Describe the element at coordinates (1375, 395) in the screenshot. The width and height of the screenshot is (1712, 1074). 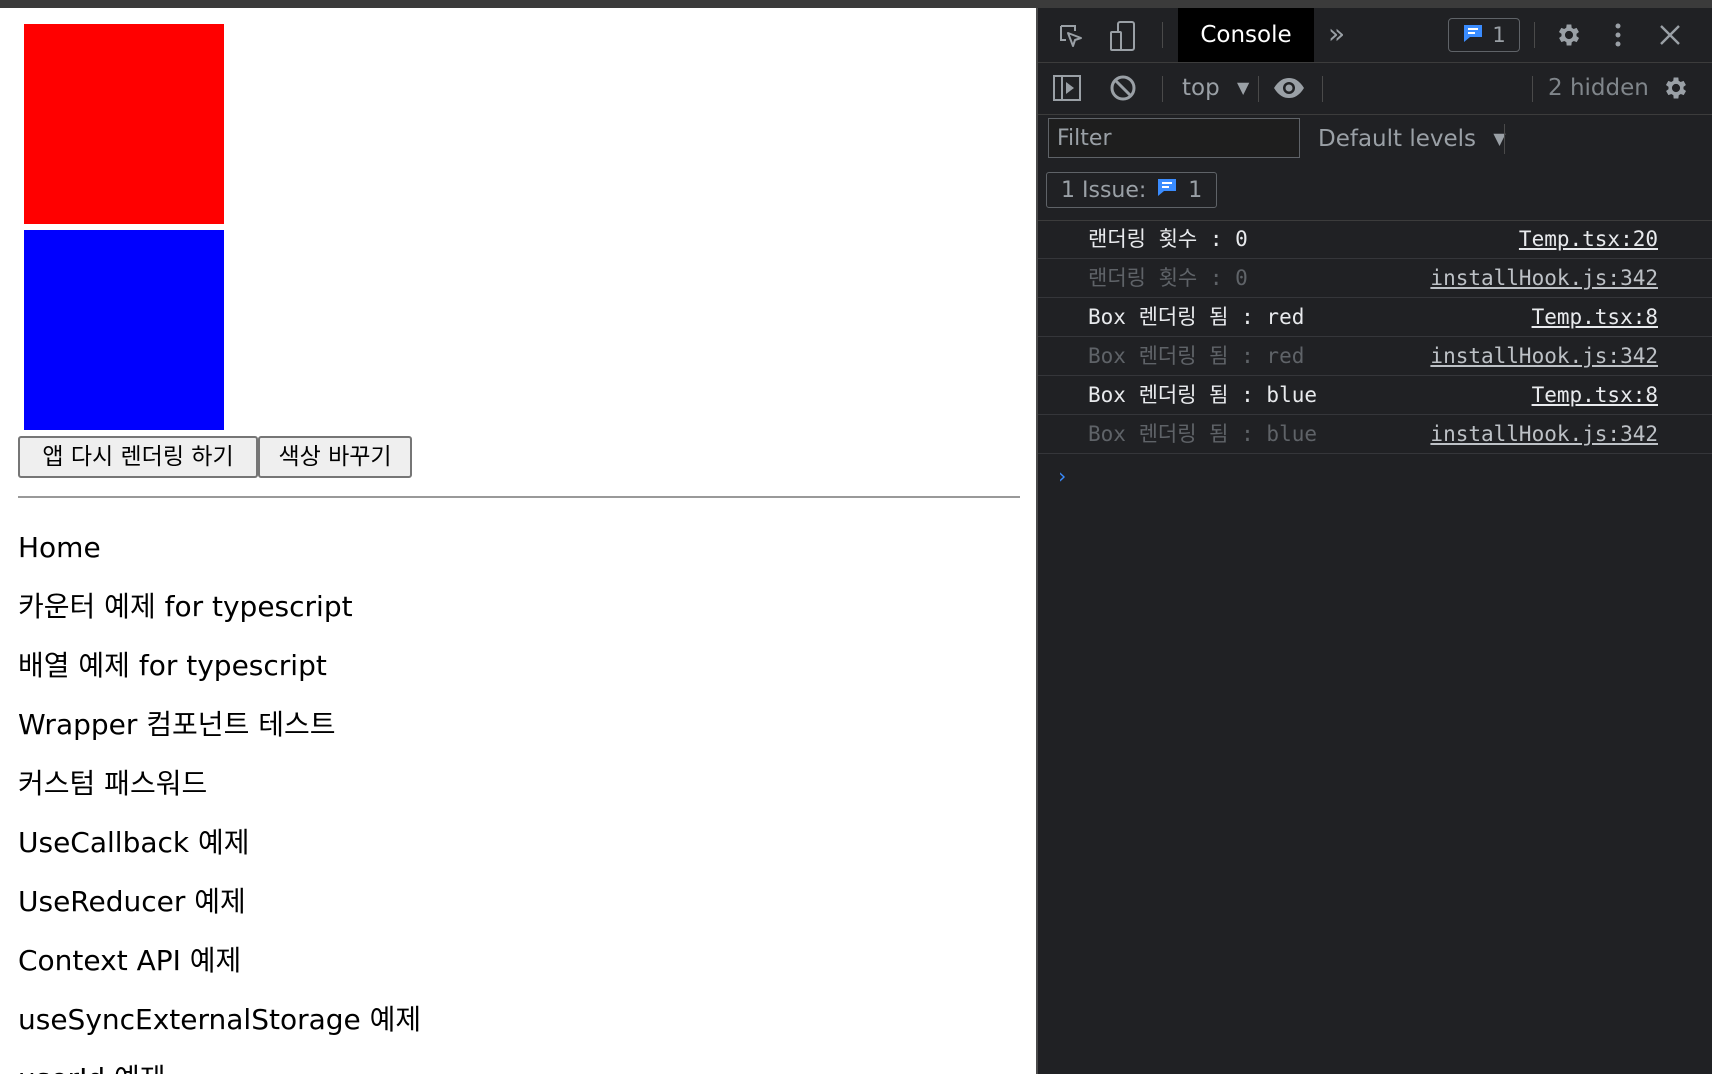
I see `log-row: Box 렌더링 됨 : blue Temp.tsx:8` at that location.